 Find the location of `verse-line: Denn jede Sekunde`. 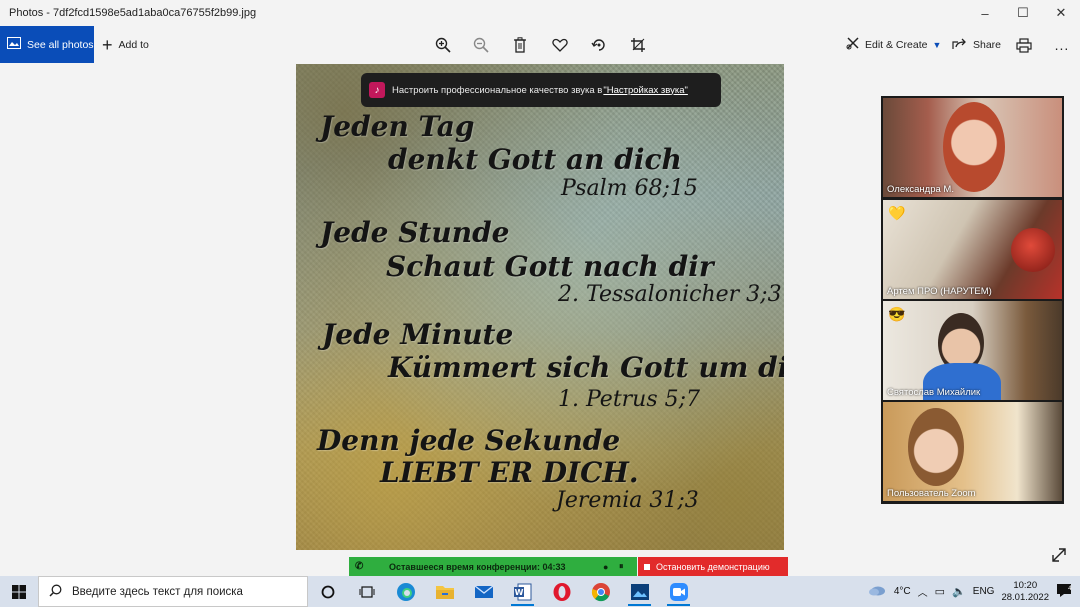

verse-line: Denn jede Sekunde is located at coordinates (469, 440).